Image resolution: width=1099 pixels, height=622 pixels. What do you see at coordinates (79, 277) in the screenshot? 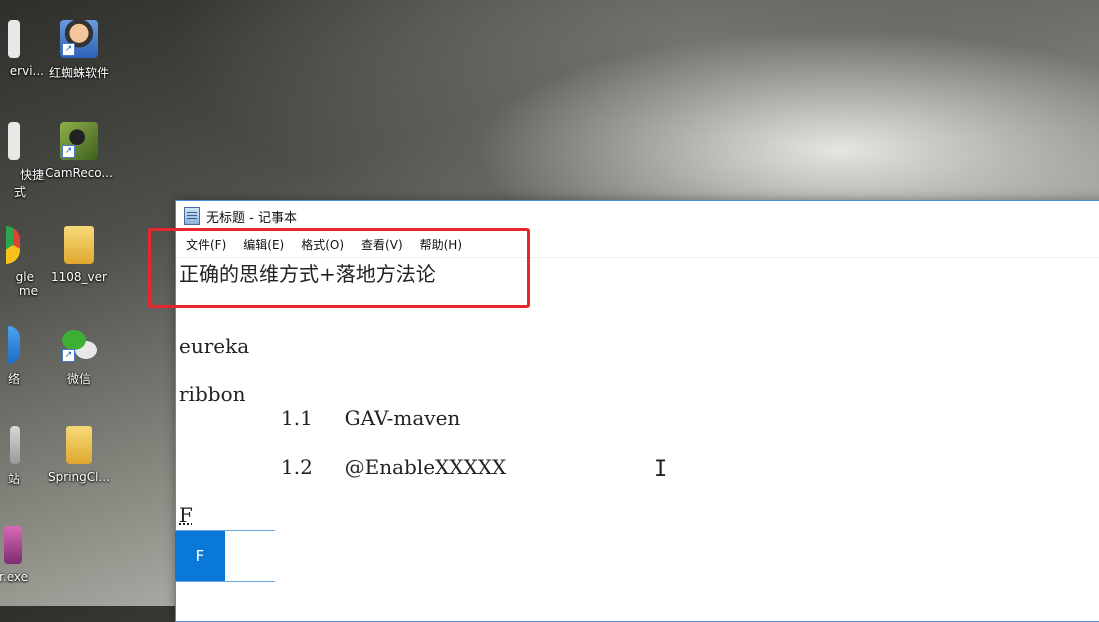
I see `desktop-icon-label: 1108_ver` at bounding box center [79, 277].